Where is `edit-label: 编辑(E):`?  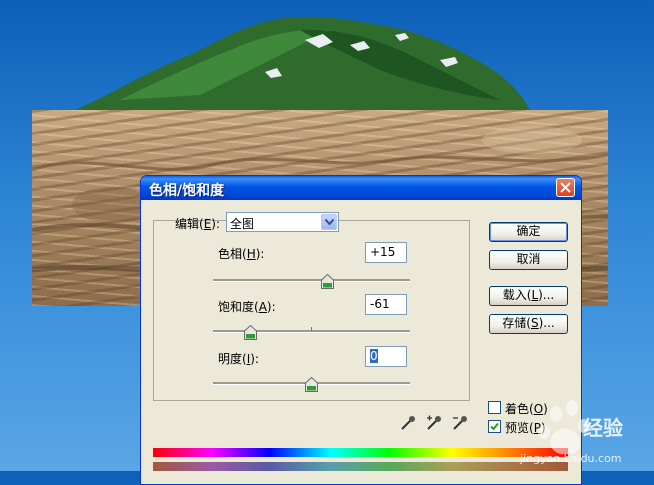 edit-label: 编辑(E): is located at coordinates (198, 224).